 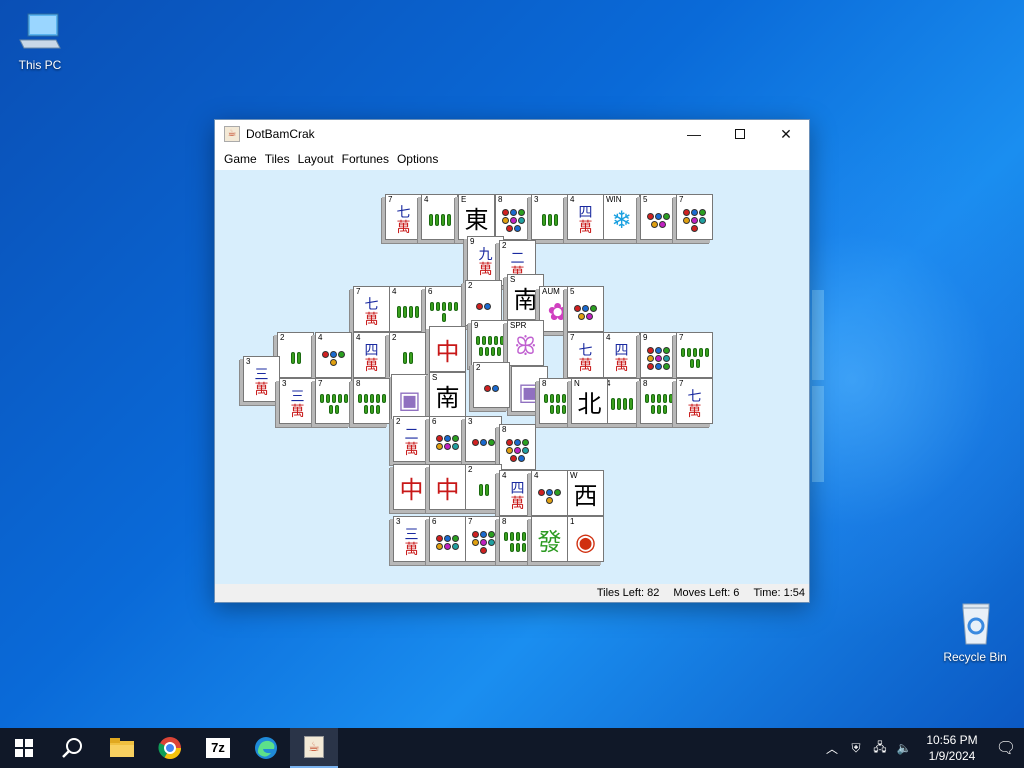 What do you see at coordinates (740, 134) in the screenshot?
I see `maximize-button` at bounding box center [740, 134].